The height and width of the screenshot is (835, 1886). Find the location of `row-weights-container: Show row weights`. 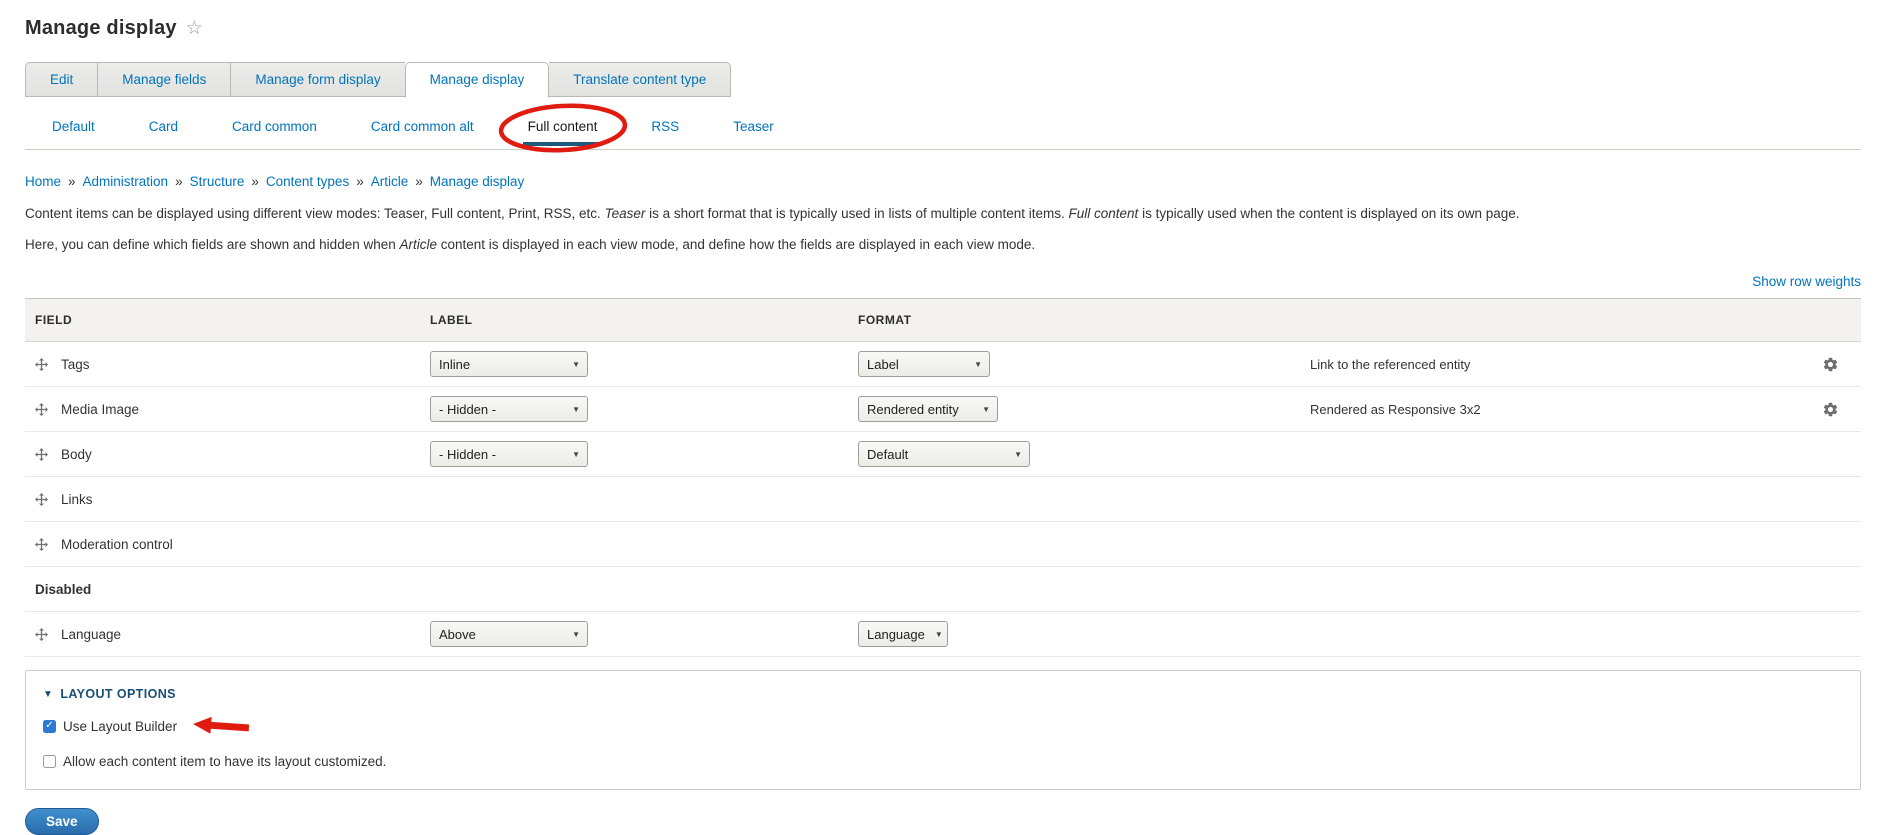

row-weights-container: Show row weights is located at coordinates (943, 283).